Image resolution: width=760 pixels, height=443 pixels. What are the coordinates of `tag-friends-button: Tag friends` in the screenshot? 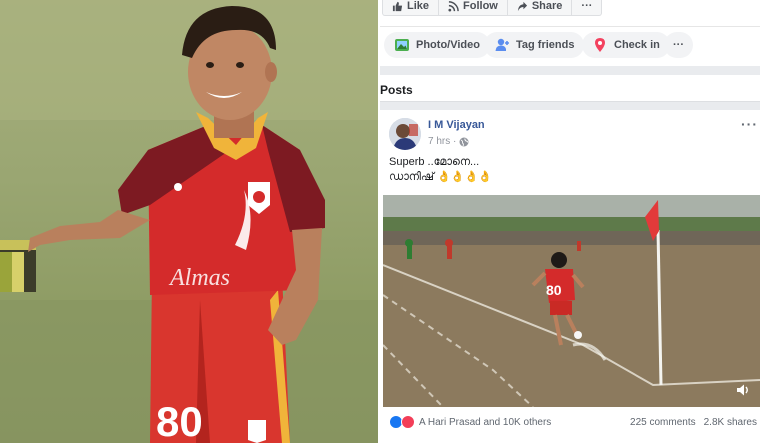 It's located at (534, 45).